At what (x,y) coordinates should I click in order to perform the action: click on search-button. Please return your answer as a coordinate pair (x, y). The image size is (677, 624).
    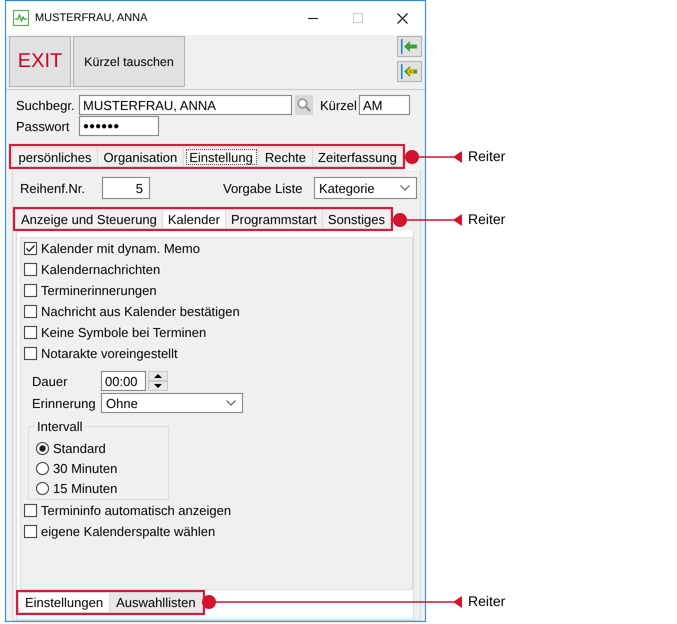
    Looking at the image, I should click on (304, 105).